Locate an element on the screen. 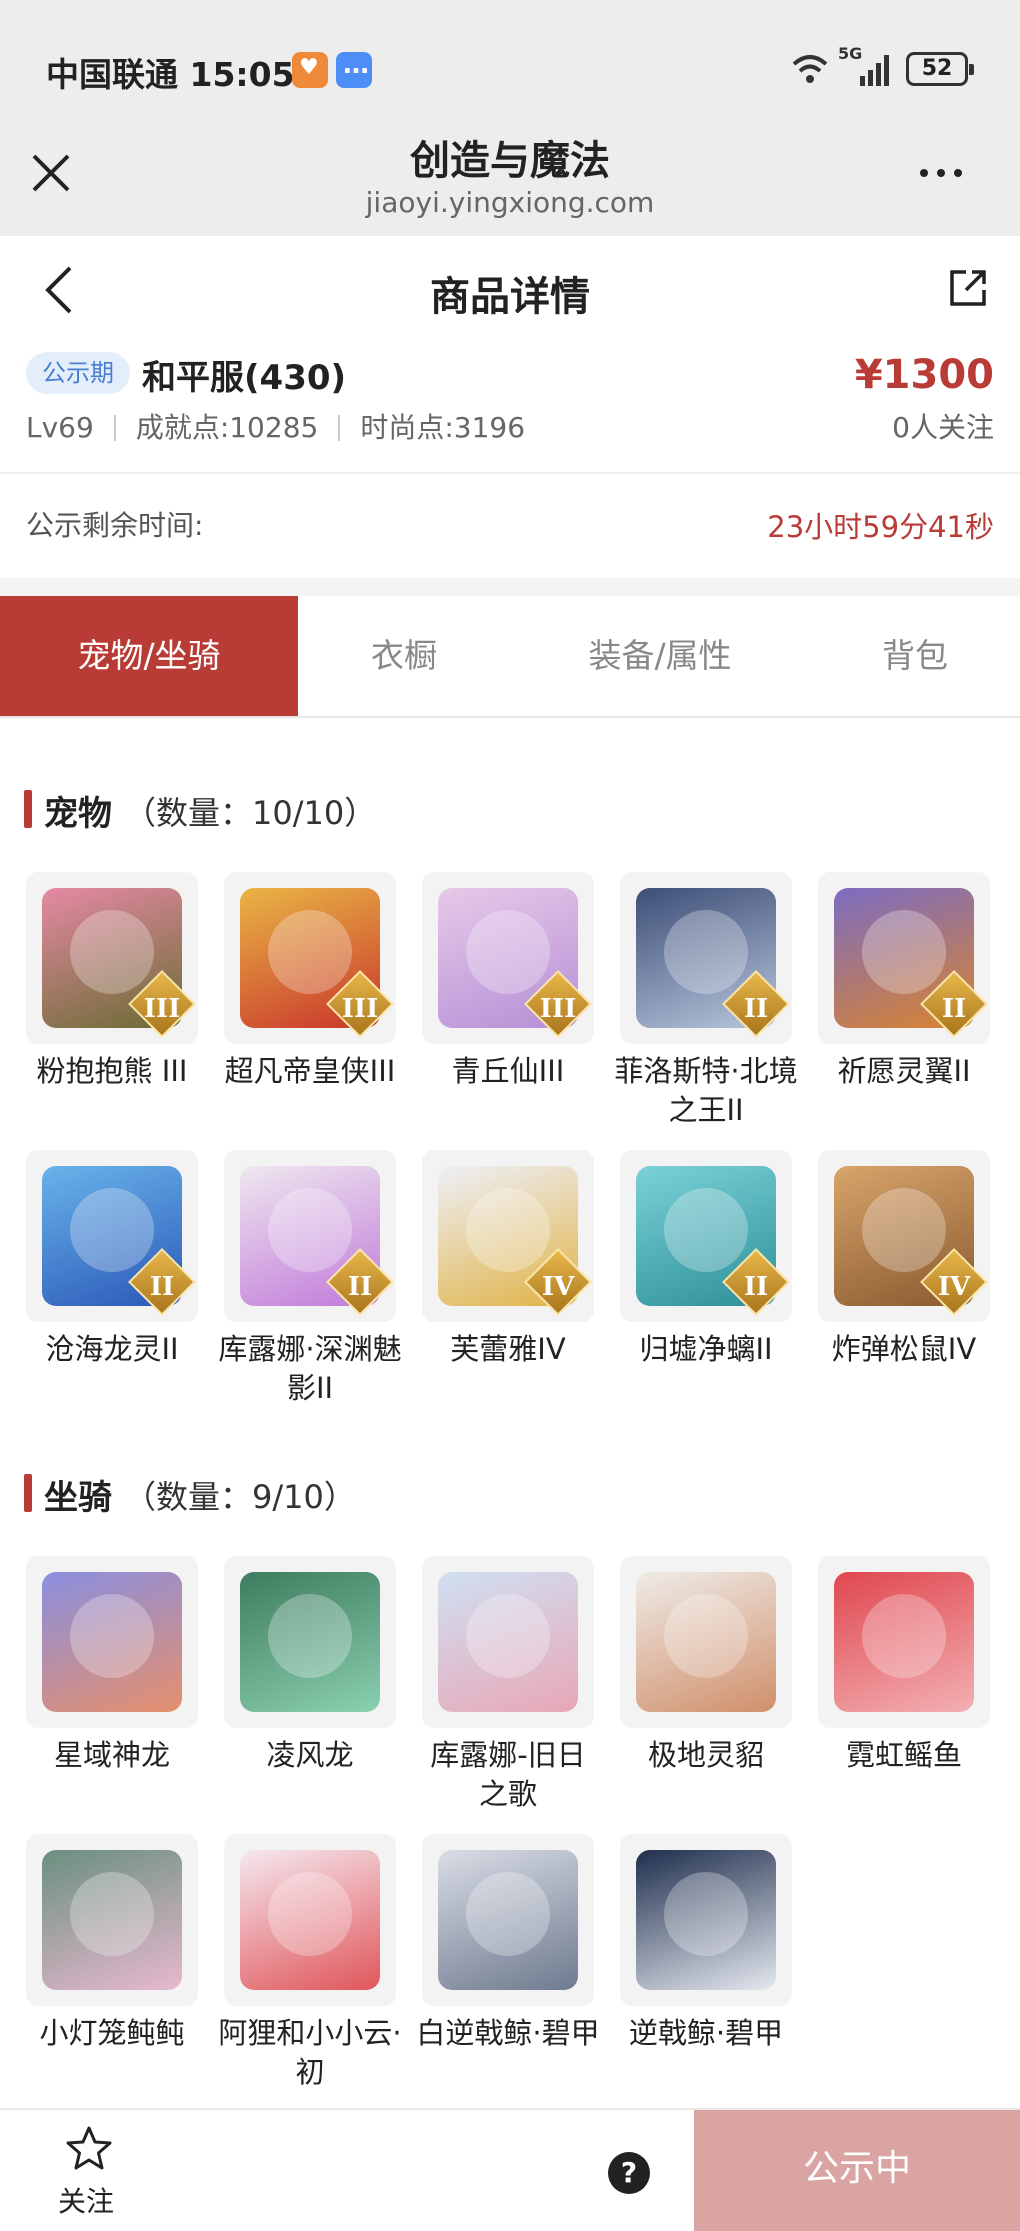 This screenshot has width=1020, height=2231. remaining-time-value: 23小时59分41秒 is located at coordinates (880, 527).